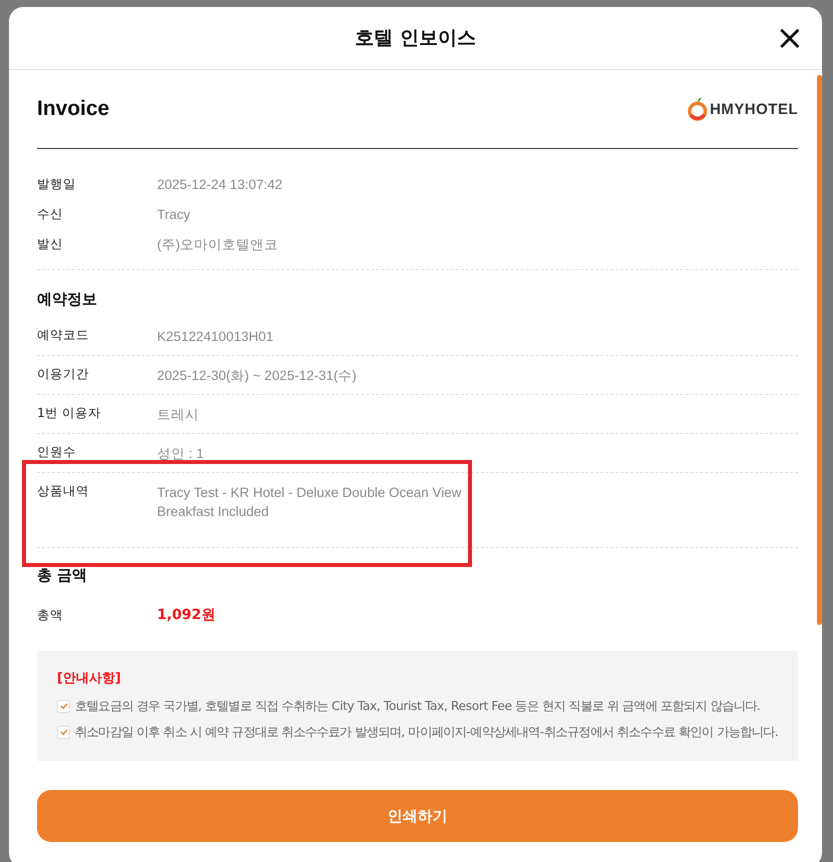  What do you see at coordinates (89, 678) in the screenshot?
I see `notice-title: [안내사항]` at bounding box center [89, 678].